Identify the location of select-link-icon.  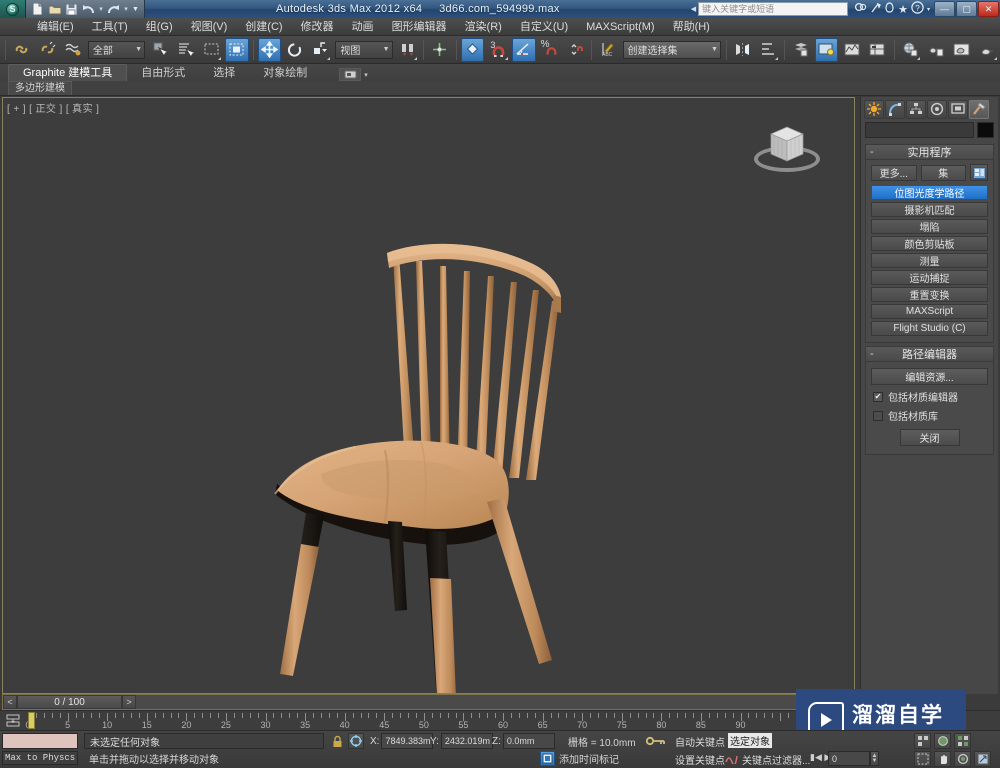
(22, 50).